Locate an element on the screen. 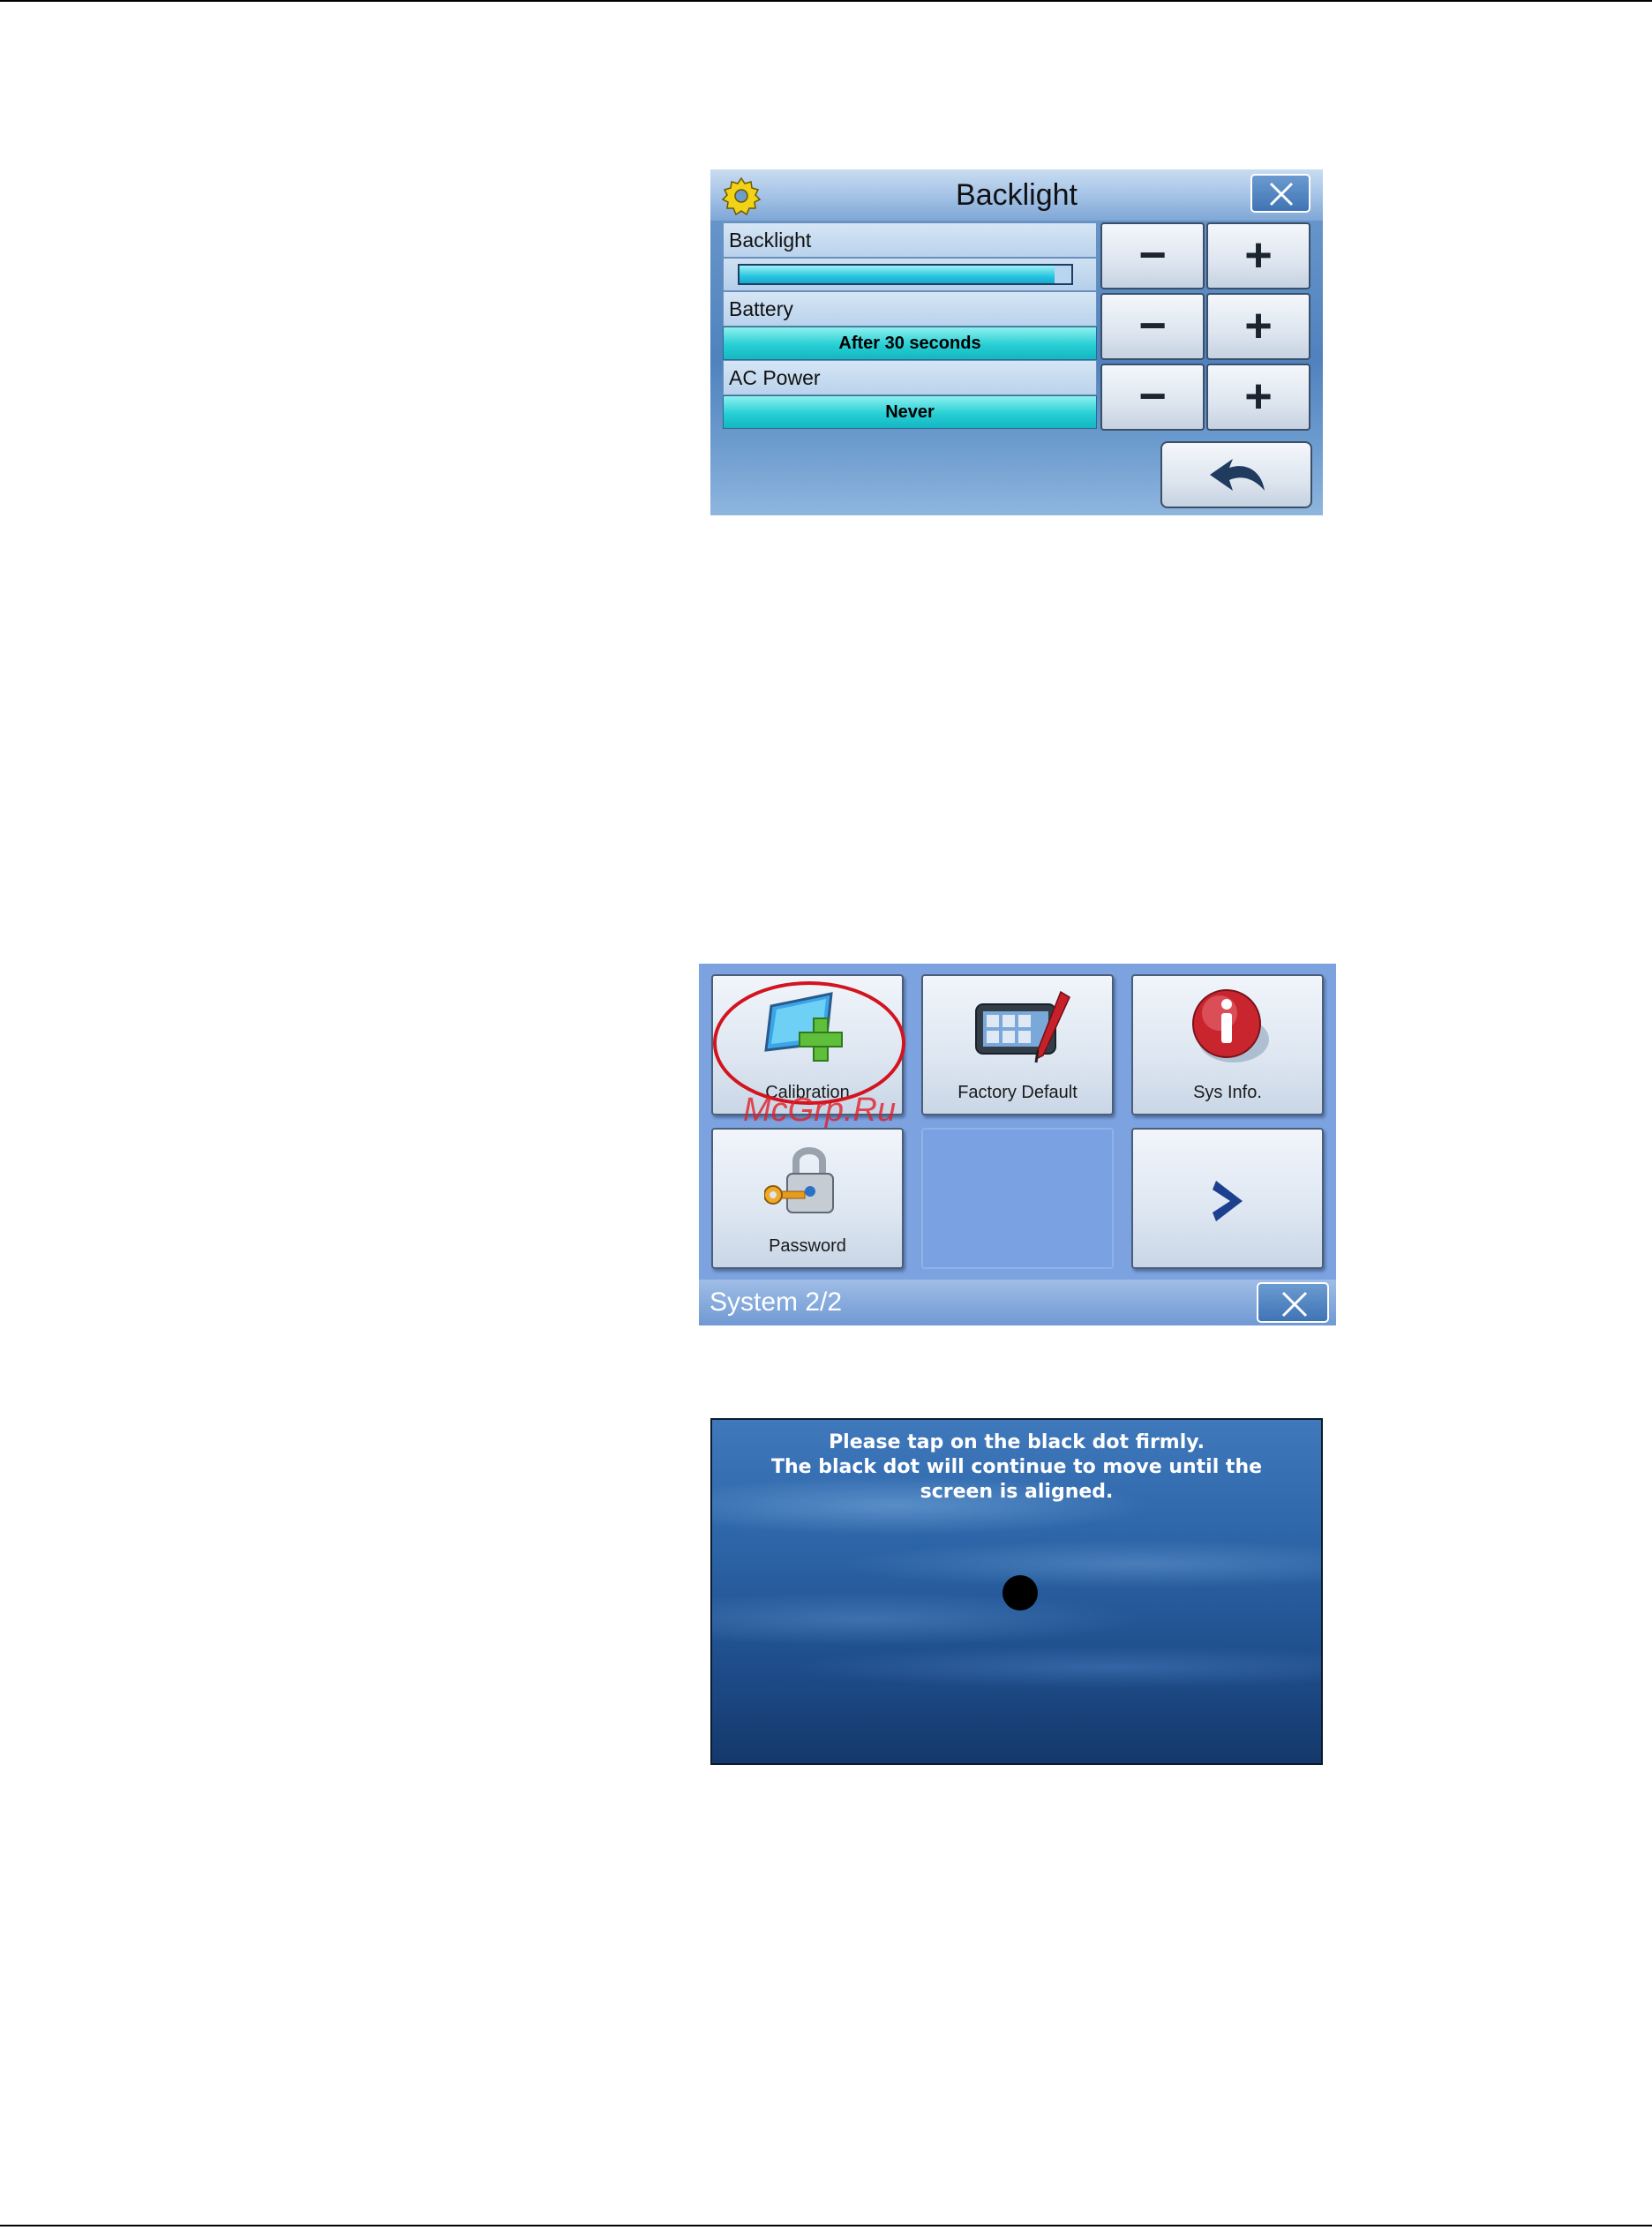 The height and width of the screenshot is (2230, 1652). backlight-row: Backlight is located at coordinates (910, 256).